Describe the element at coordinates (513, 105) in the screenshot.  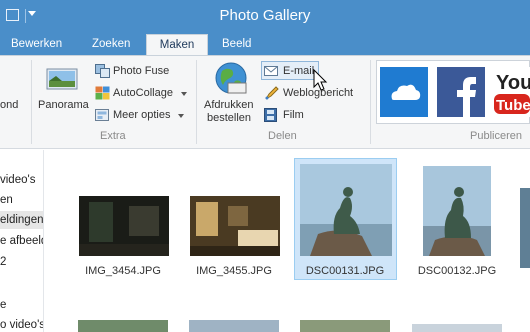
I see `svg-text: Tube` at that location.